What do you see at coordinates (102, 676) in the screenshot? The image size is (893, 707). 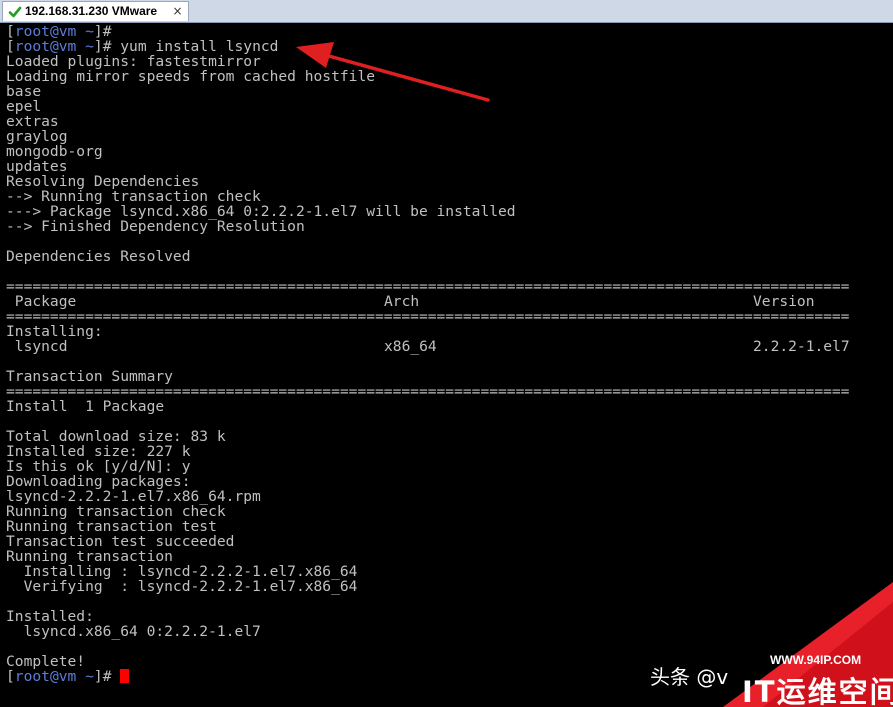 I see `prompt-bracket-close: ]#` at bounding box center [102, 676].